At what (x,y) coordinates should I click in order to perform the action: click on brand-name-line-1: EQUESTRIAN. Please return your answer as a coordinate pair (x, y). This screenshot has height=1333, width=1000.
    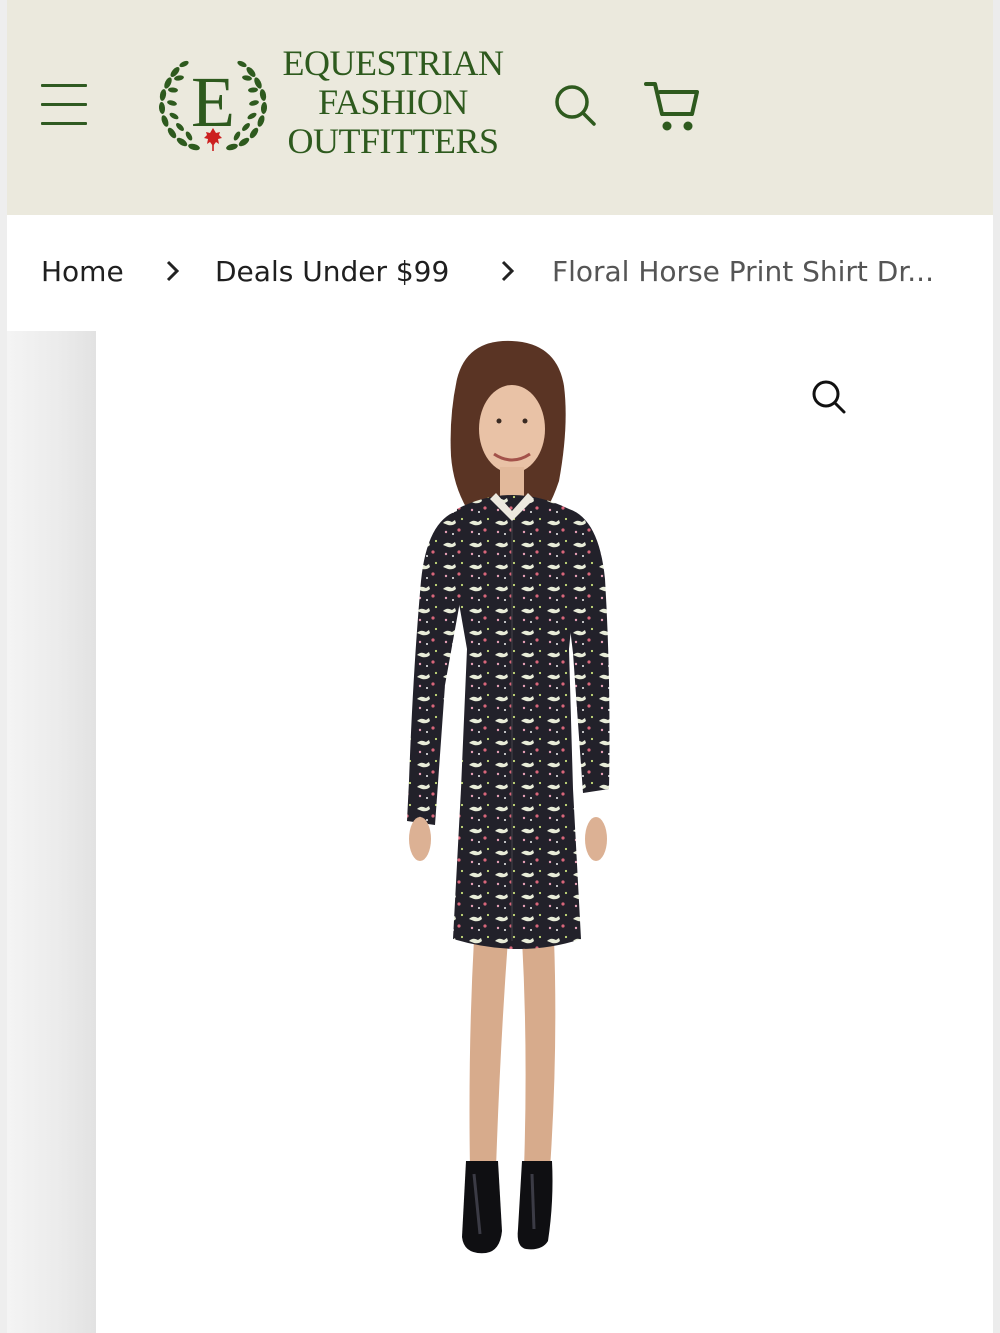
    Looking at the image, I should click on (393, 63).